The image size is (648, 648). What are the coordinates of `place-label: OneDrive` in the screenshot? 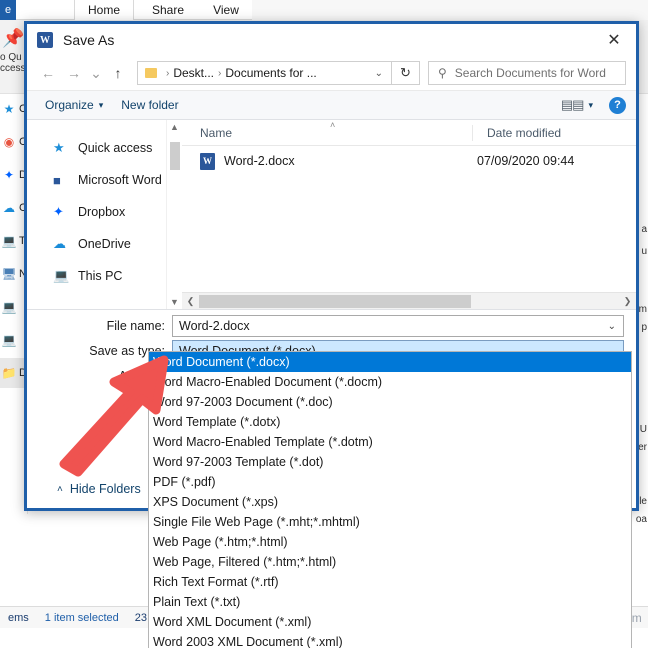 It's located at (104, 244).